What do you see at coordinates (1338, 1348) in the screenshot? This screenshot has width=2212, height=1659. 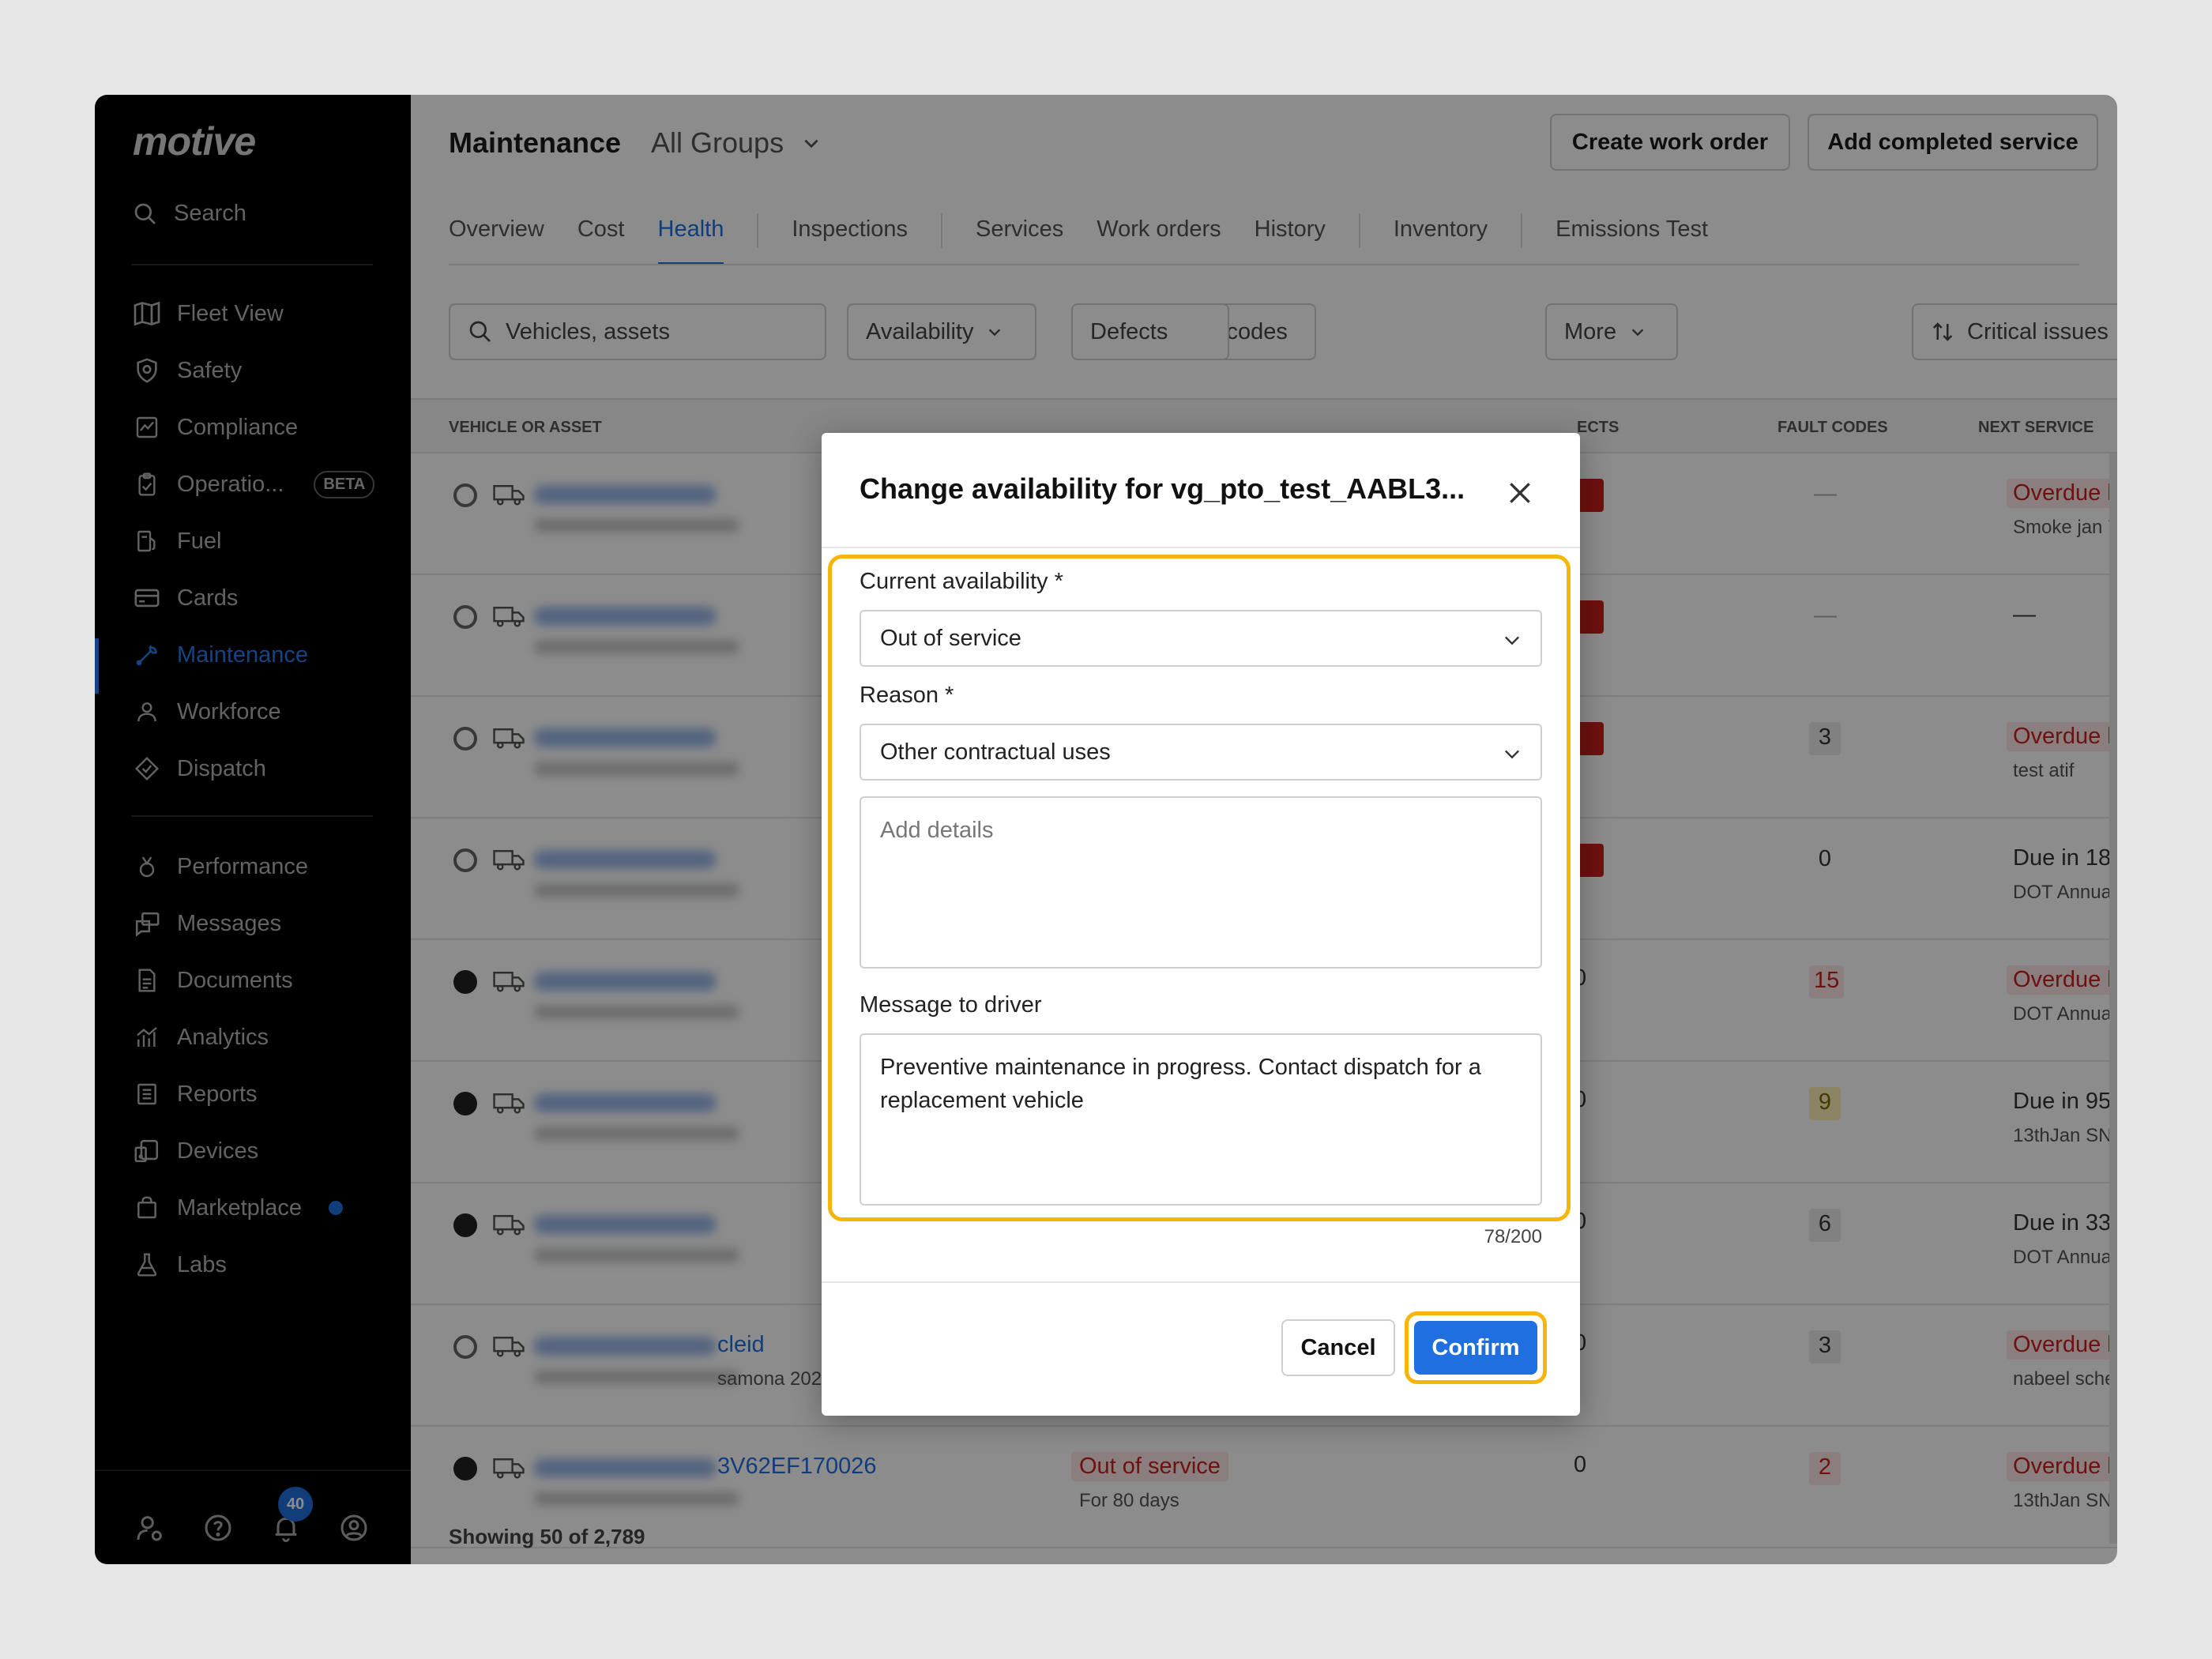 I see `cancel-button: Cancel` at bounding box center [1338, 1348].